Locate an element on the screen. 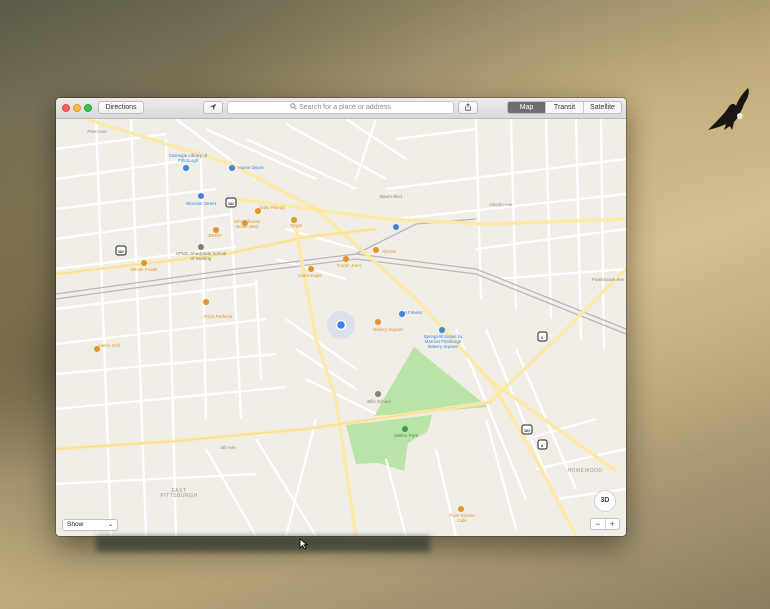 The image size is (770, 609). poi-label: LA Fitness is located at coordinates (412, 312).